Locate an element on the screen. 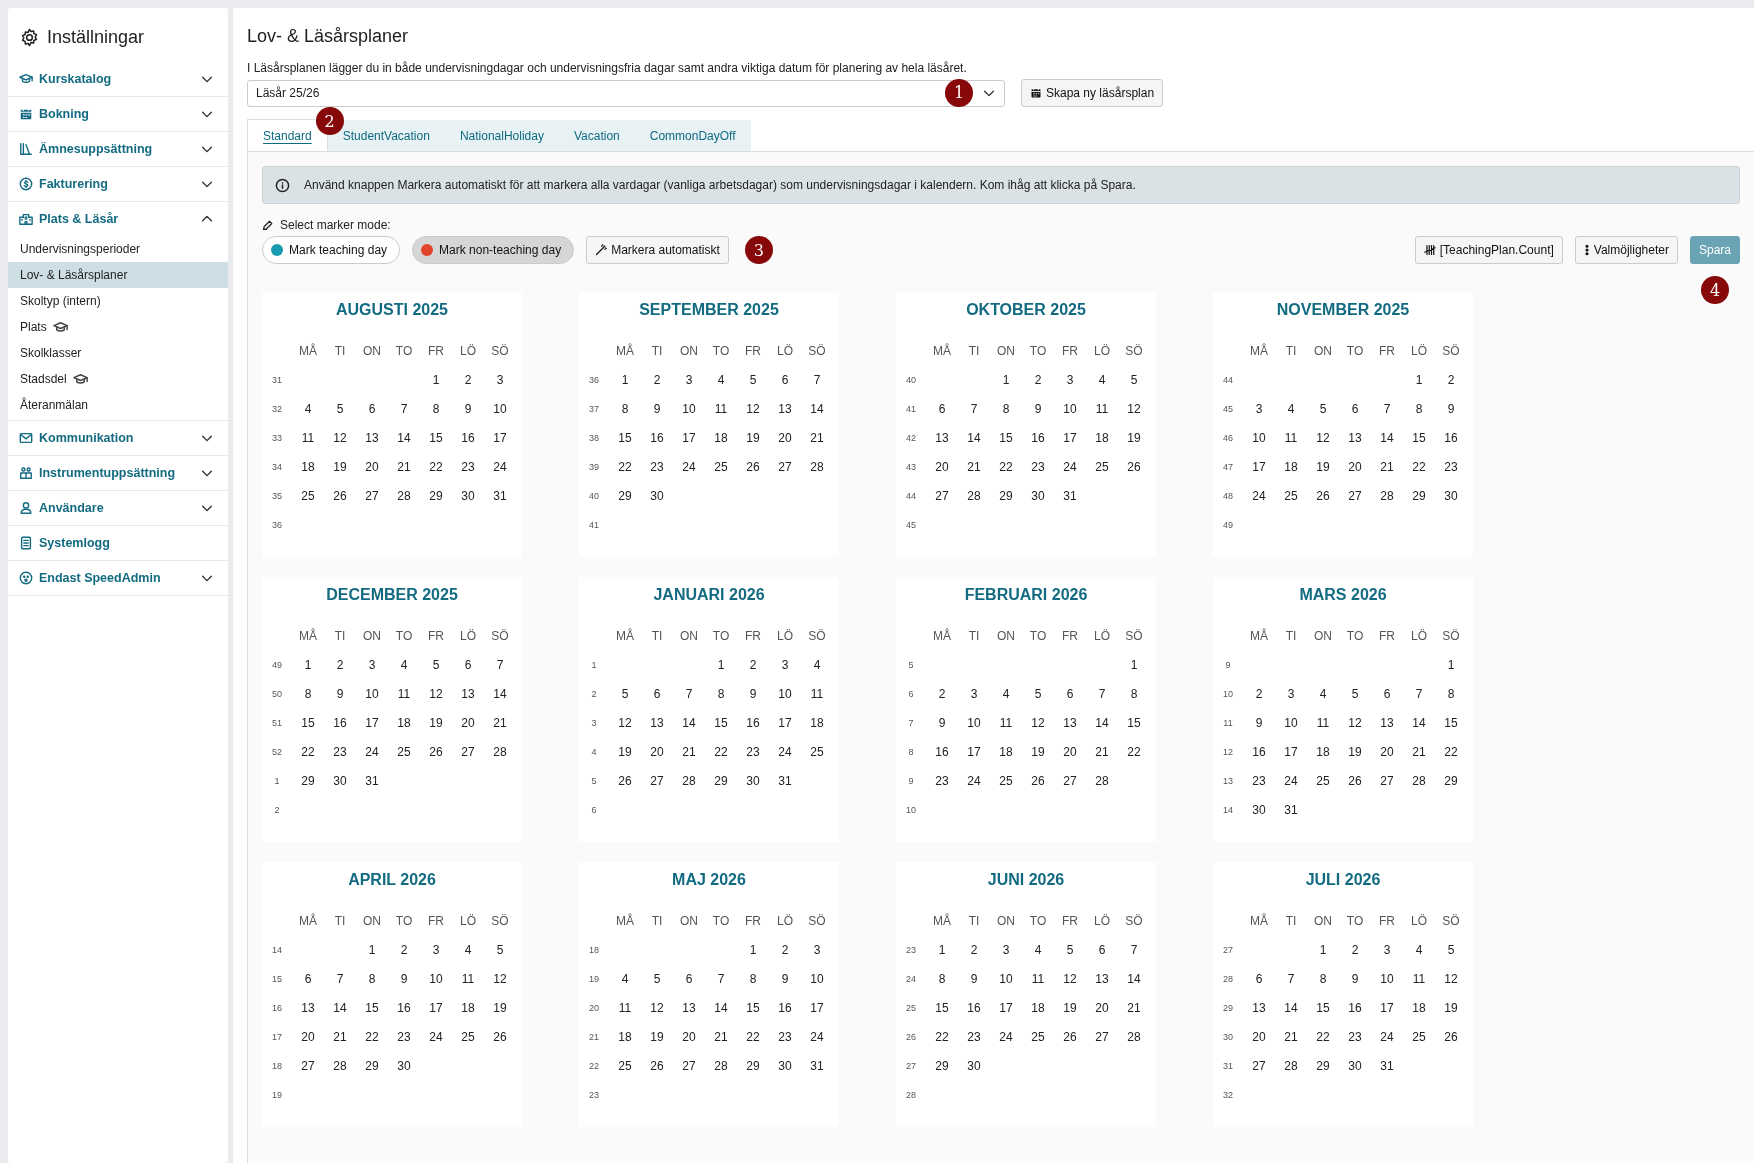 The image size is (1754, 1163). day-cell: 2 is located at coordinates (468, 379).